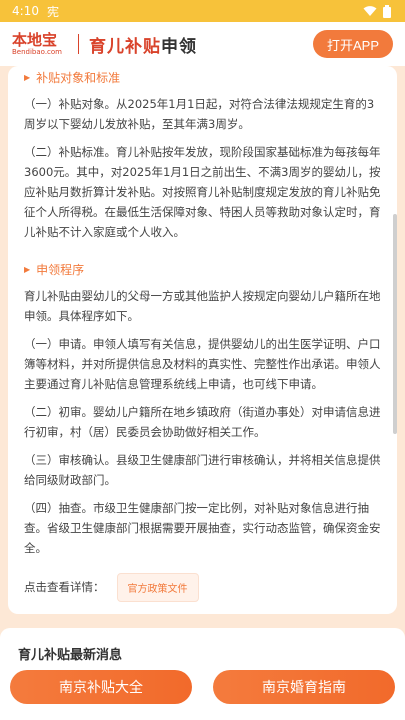  Describe the element at coordinates (202, 470) in the screenshot. I see `paragraph: （三）审核确认。县级卫生健康部门进行审核确认，并将相关信息提供给同级财政部门。` at that location.